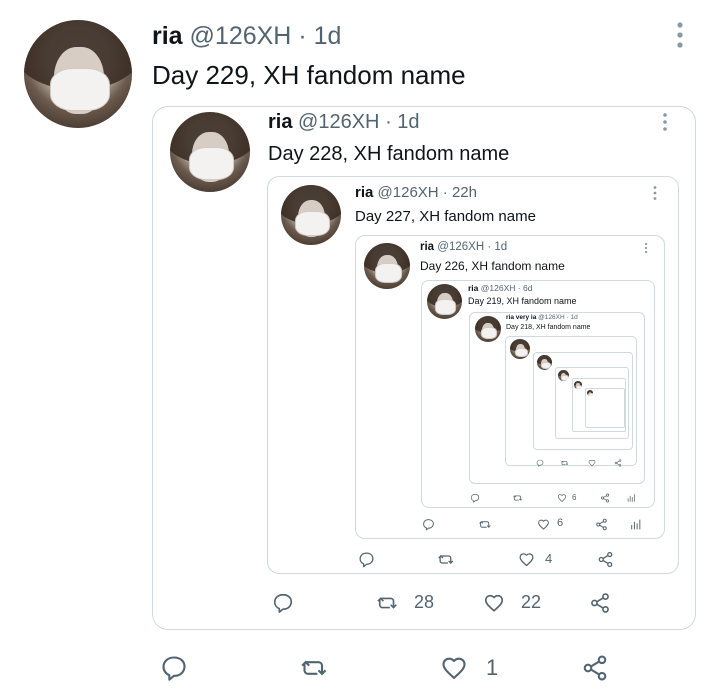  What do you see at coordinates (522, 301) in the screenshot?
I see `quoted-text: Day 219, XH fandom name` at bounding box center [522, 301].